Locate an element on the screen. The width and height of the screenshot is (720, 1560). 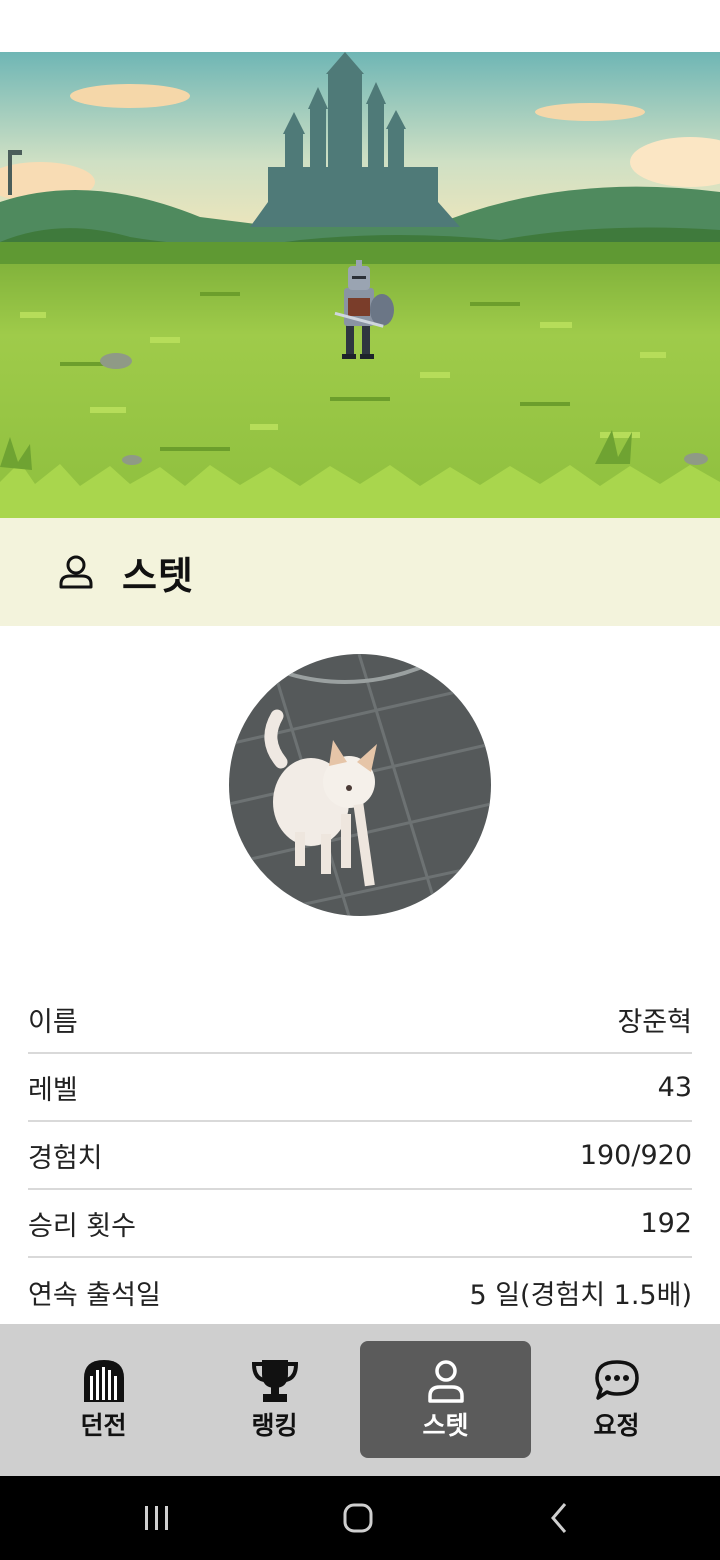
nav-label: 랭킹 is located at coordinates (274, 1425).